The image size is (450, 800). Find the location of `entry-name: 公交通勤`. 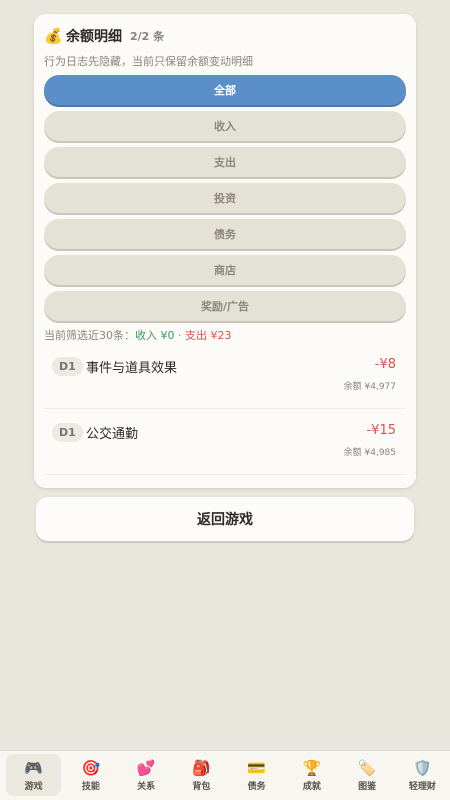

entry-name: 公交通勤 is located at coordinates (112, 434).